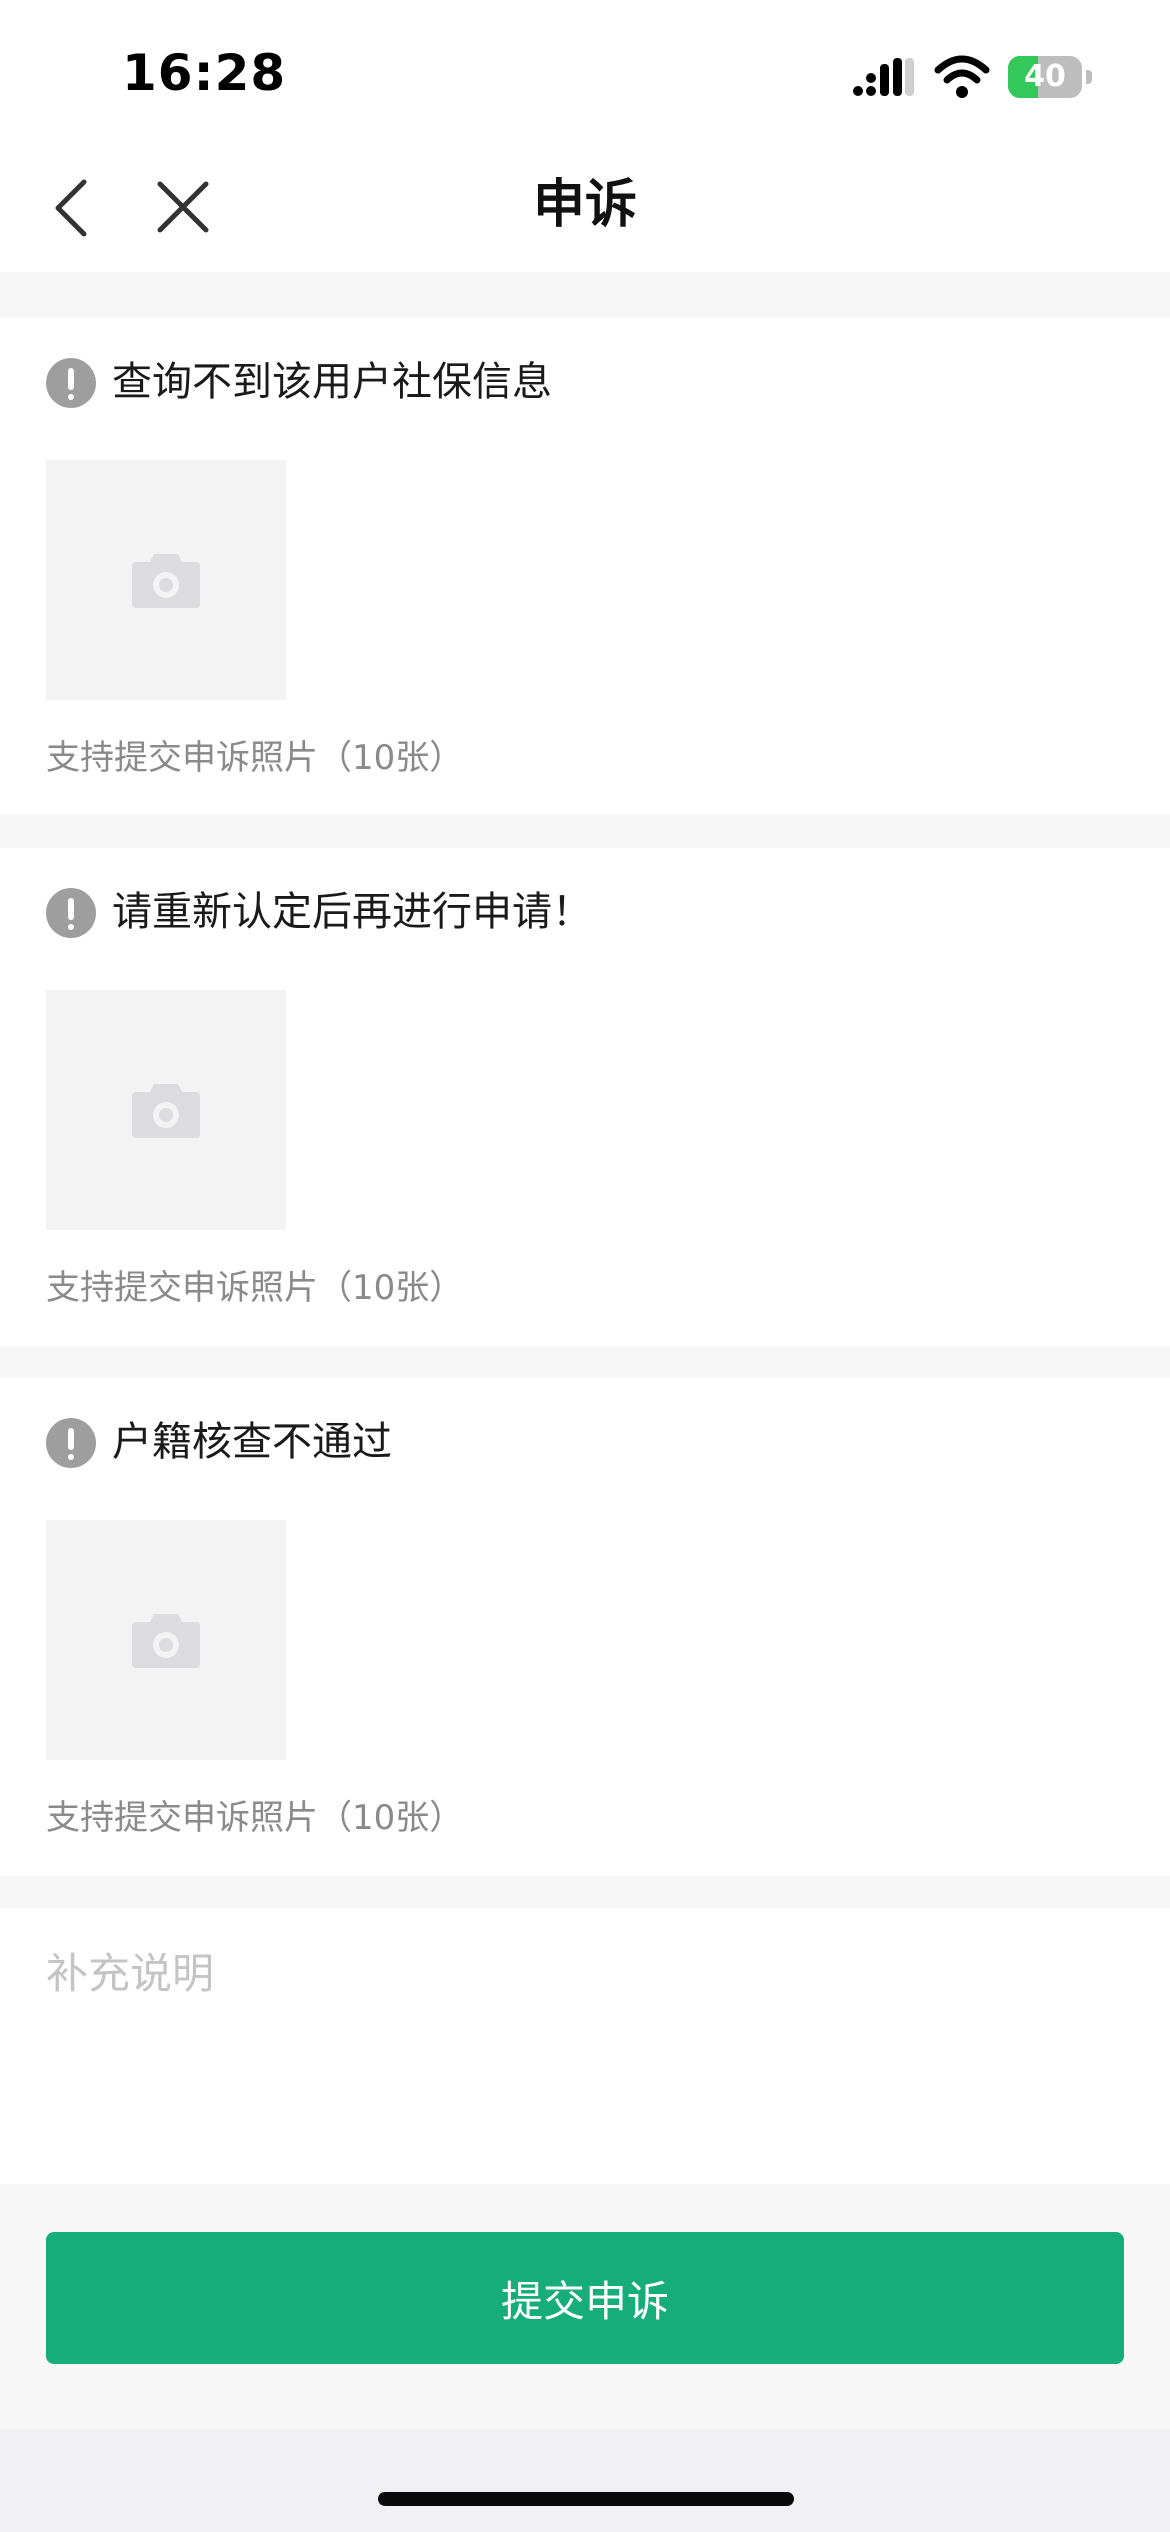 This screenshot has width=1170, height=2532. I want to click on section-title: 户籍核查不通过, so click(252, 1442).